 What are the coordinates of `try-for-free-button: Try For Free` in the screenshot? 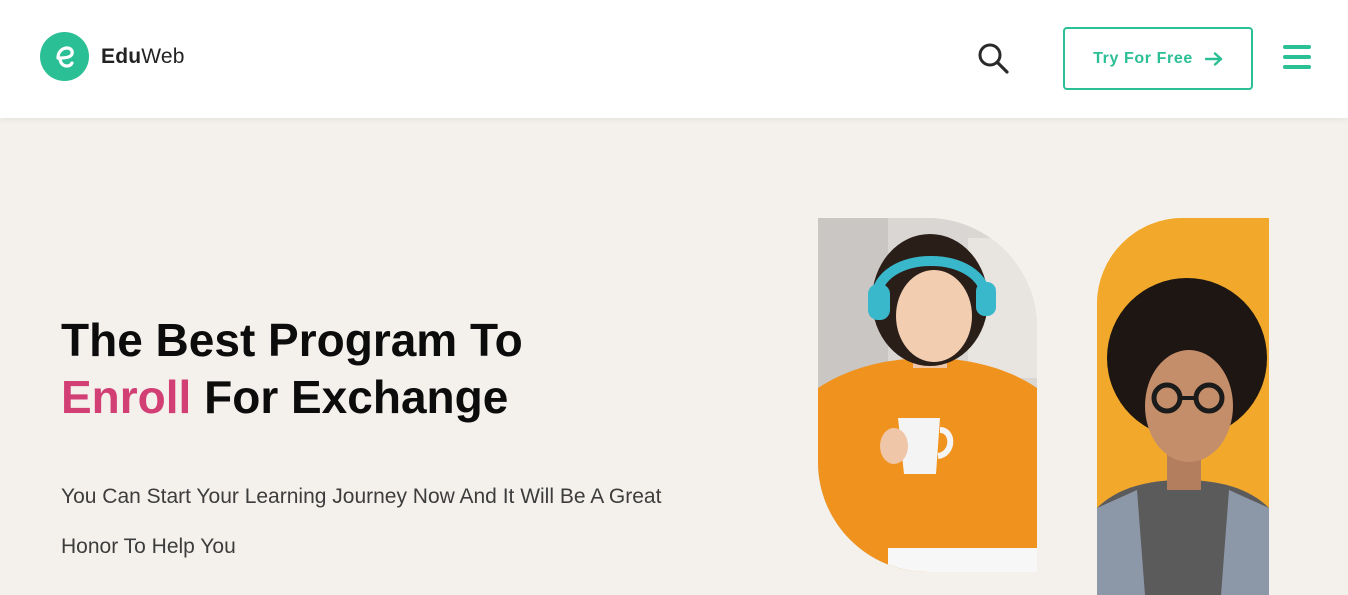 It's located at (1158, 58).